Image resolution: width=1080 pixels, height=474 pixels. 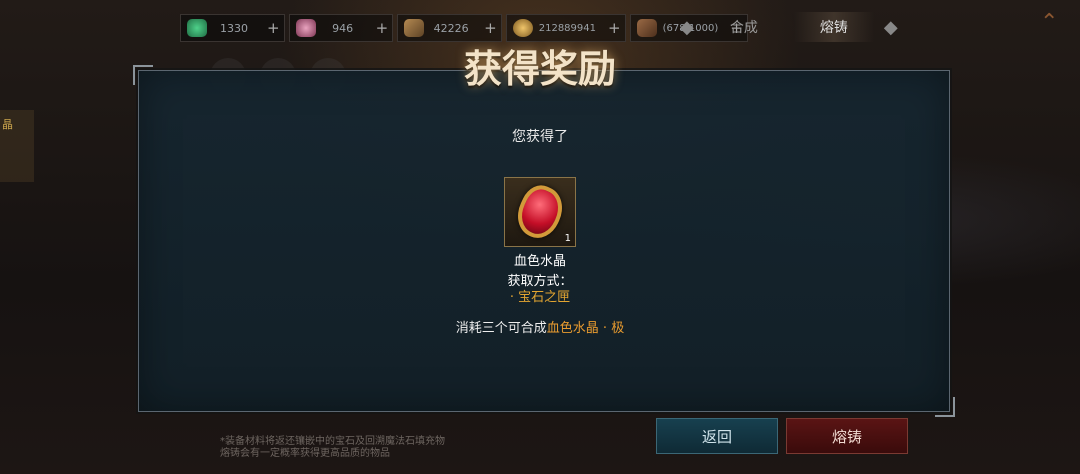 I want to click on side-category-tab: 晶, so click(x=17, y=146).